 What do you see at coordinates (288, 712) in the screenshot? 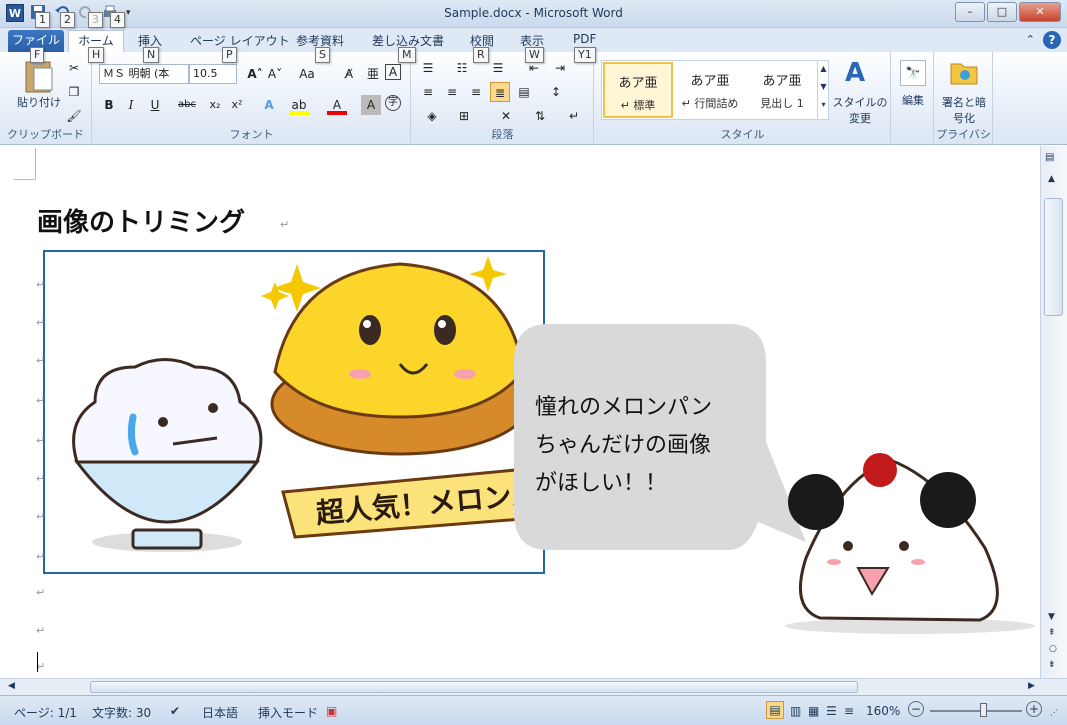
I see `insert-mode: 挿入モード` at bounding box center [288, 712].